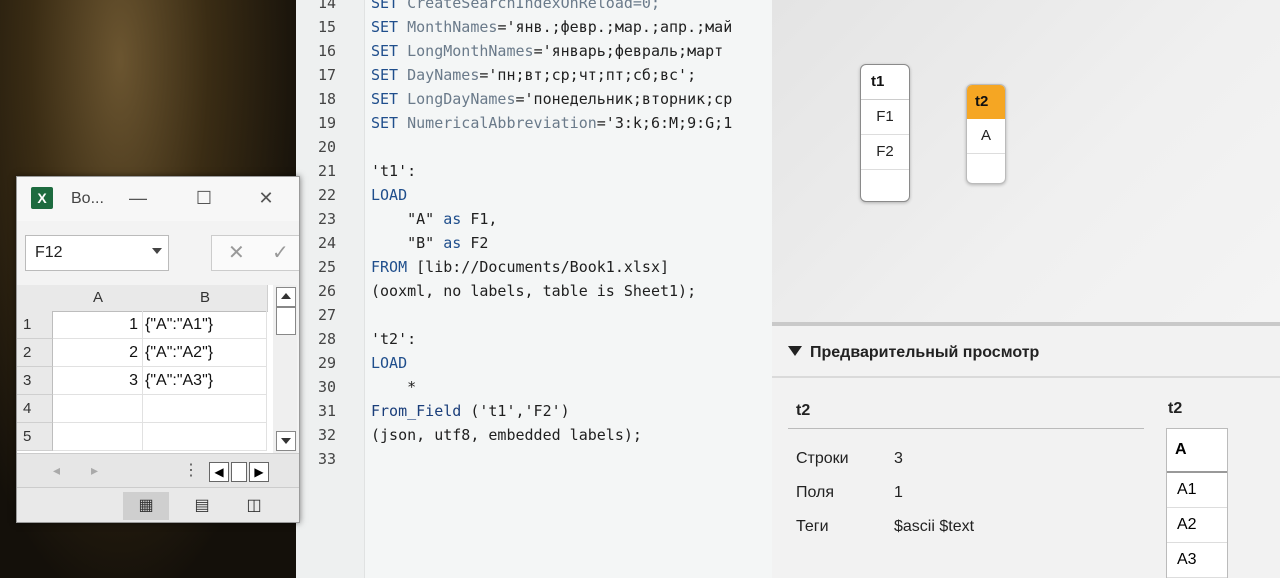  I want to click on line-number: 19, so click(326, 123).